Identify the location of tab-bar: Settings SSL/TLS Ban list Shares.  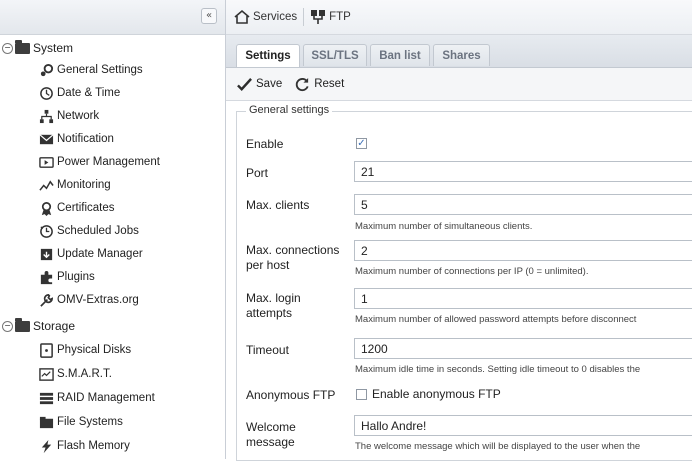
(459, 51).